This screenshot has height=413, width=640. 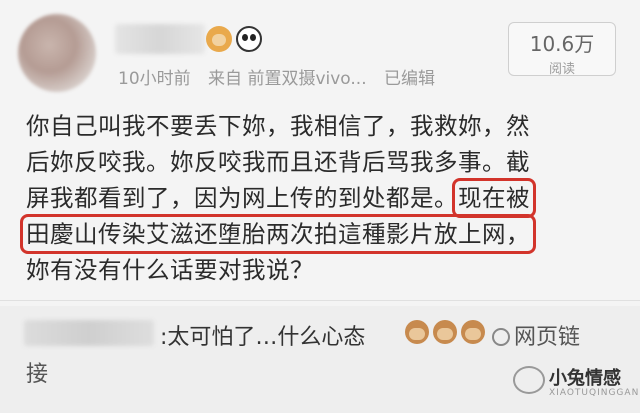 What do you see at coordinates (154, 79) in the screenshot?
I see `post-time: 10小时前` at bounding box center [154, 79].